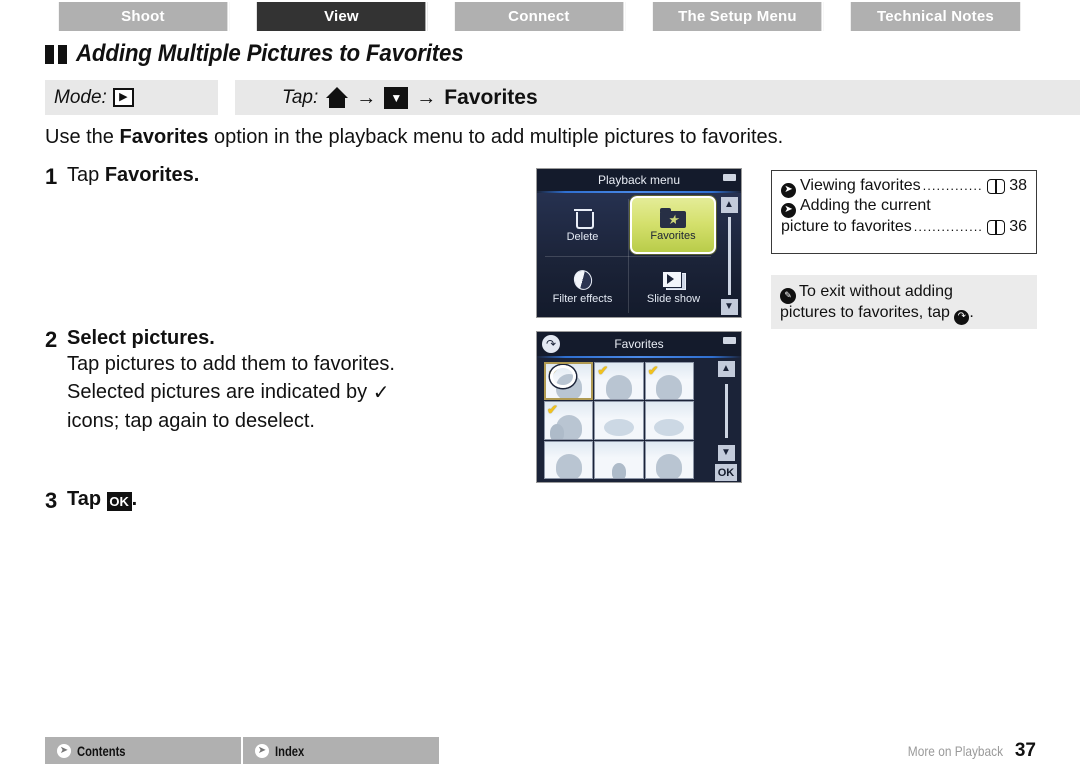 This screenshot has height=766, width=1080. I want to click on home-icon, so click(337, 97).